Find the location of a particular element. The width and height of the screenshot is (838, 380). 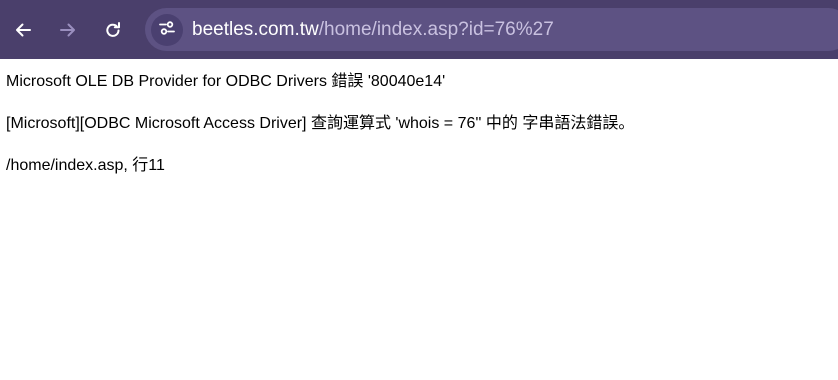

url-host: beetles.com.tw is located at coordinates (255, 29).